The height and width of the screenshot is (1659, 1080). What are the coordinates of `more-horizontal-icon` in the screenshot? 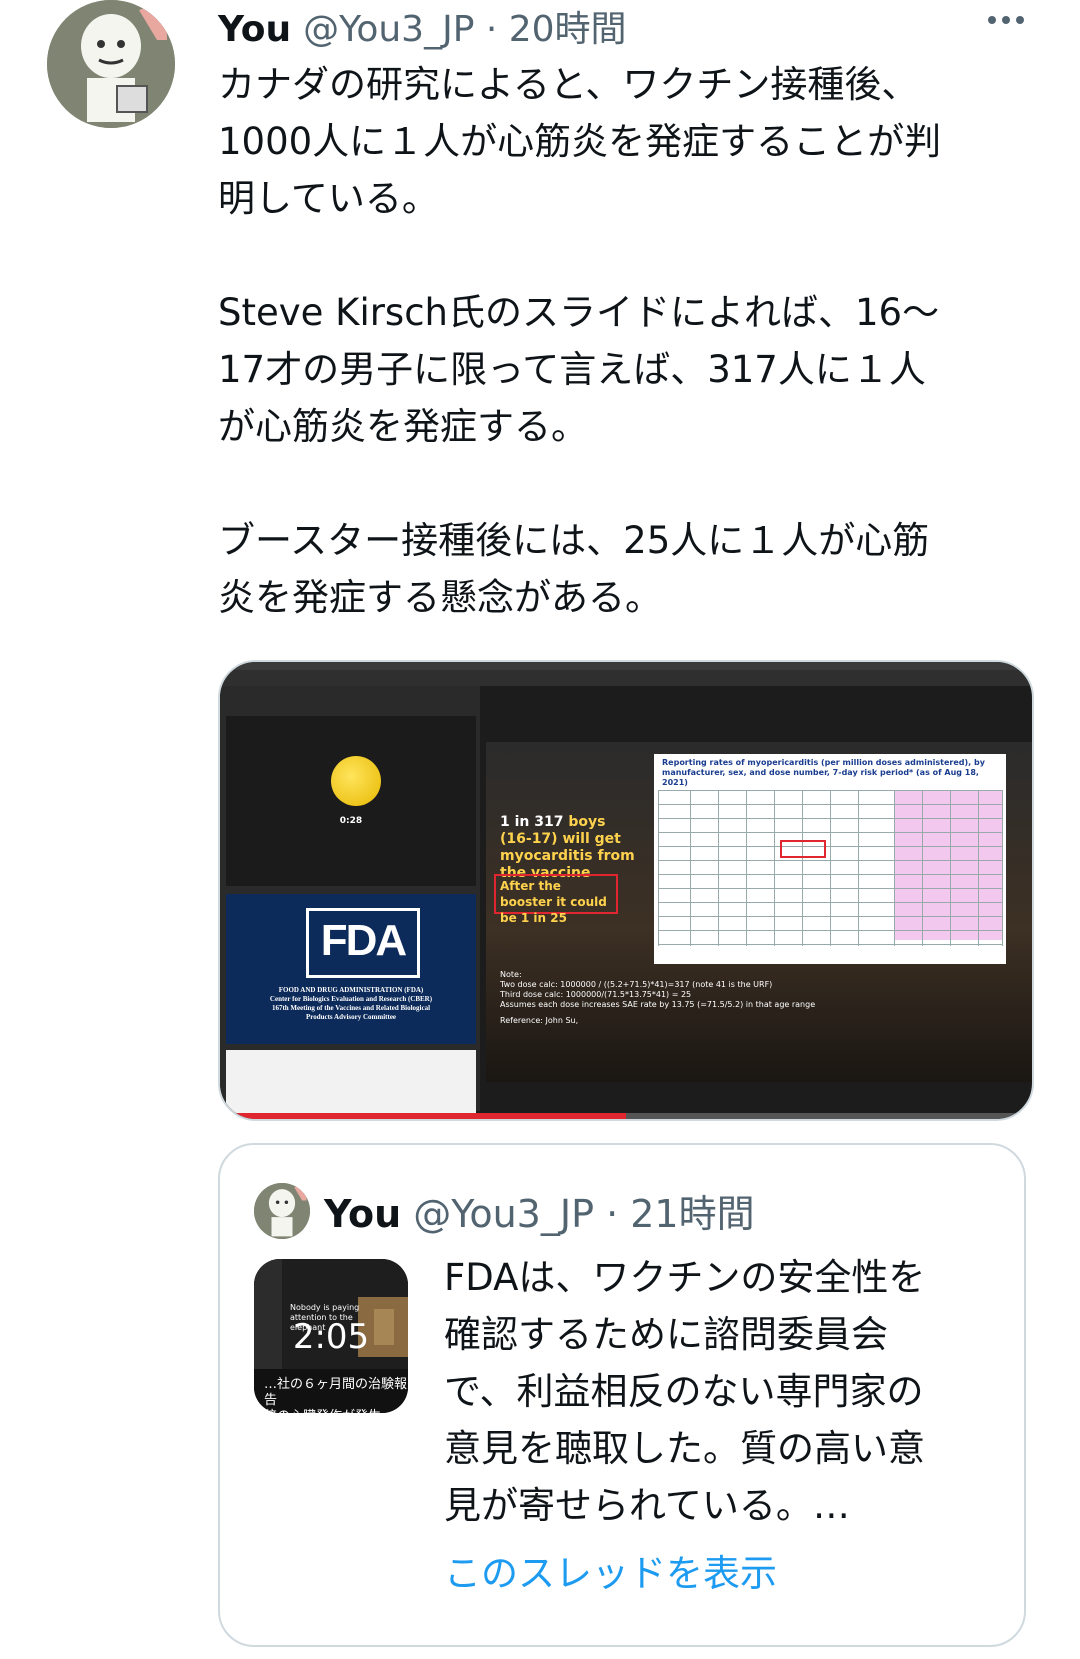 It's located at (1006, 20).